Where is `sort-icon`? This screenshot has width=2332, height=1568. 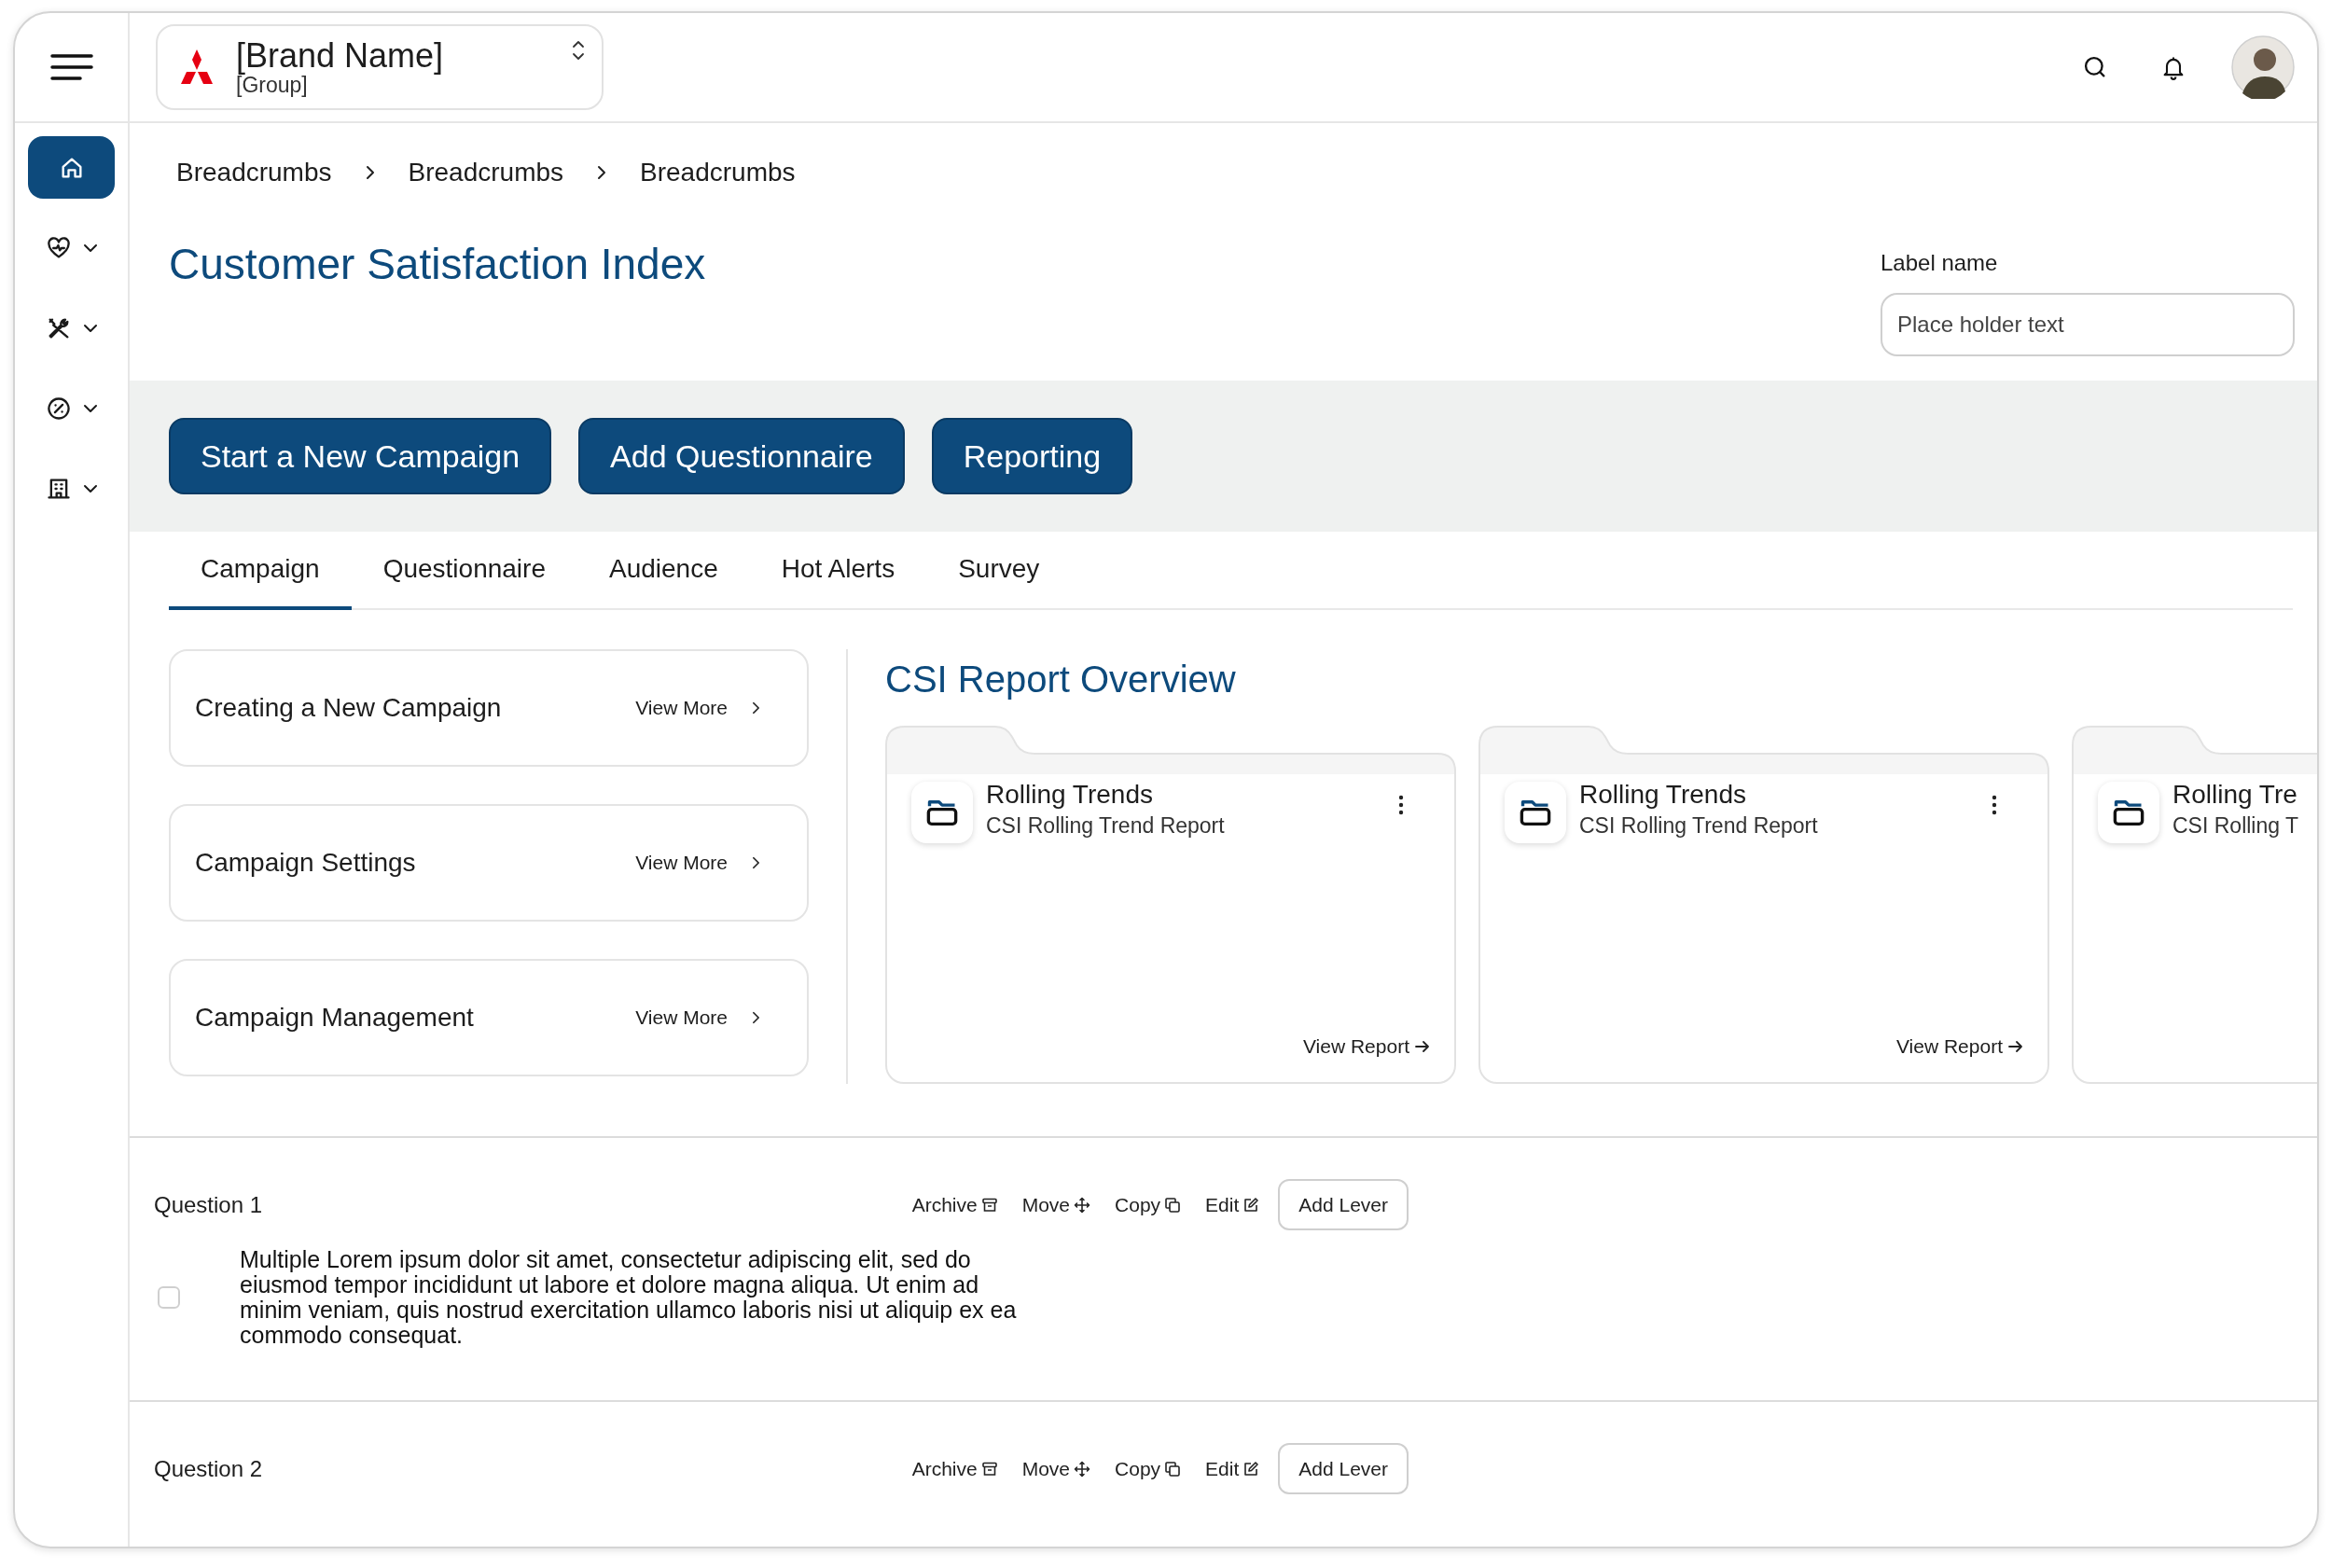 sort-icon is located at coordinates (578, 50).